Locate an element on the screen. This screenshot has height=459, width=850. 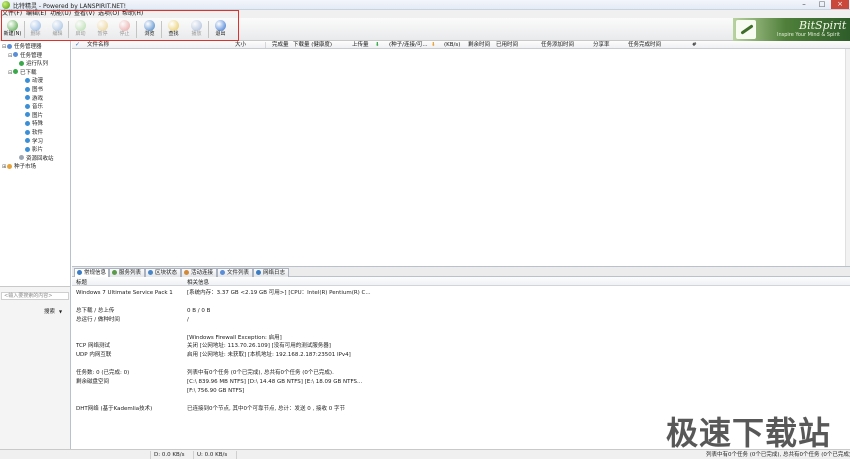
menu-view: 查看(V) is located at coordinates (84, 14).